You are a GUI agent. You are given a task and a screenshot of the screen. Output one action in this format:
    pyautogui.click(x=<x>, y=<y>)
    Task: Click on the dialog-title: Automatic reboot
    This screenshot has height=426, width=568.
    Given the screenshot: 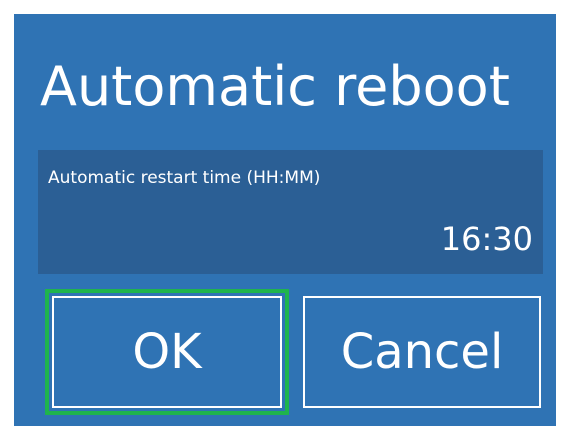 What is the action you would take?
    pyautogui.click(x=275, y=86)
    